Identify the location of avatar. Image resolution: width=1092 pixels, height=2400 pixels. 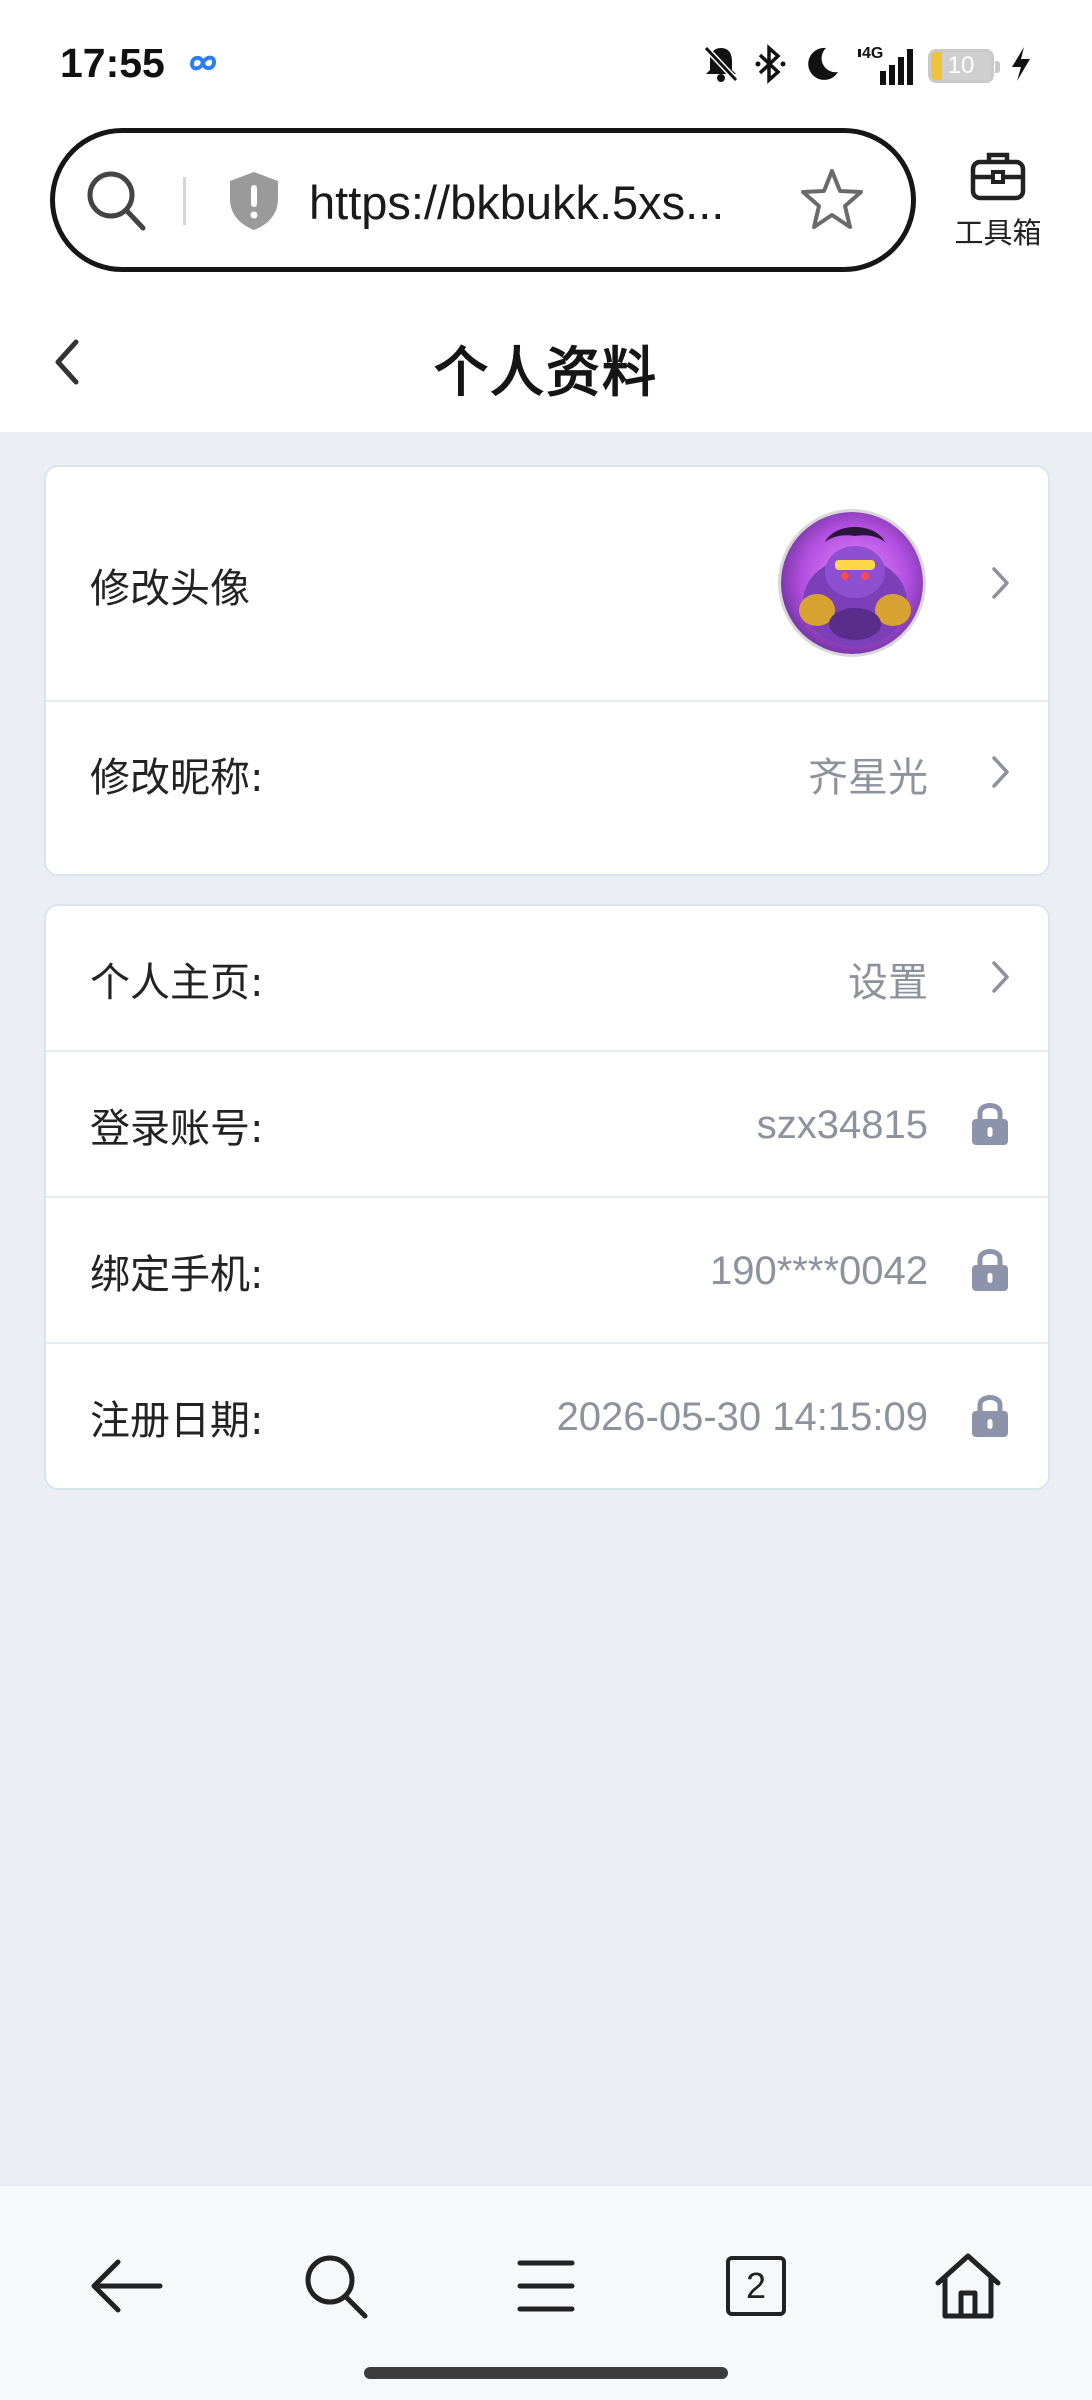
(852, 583).